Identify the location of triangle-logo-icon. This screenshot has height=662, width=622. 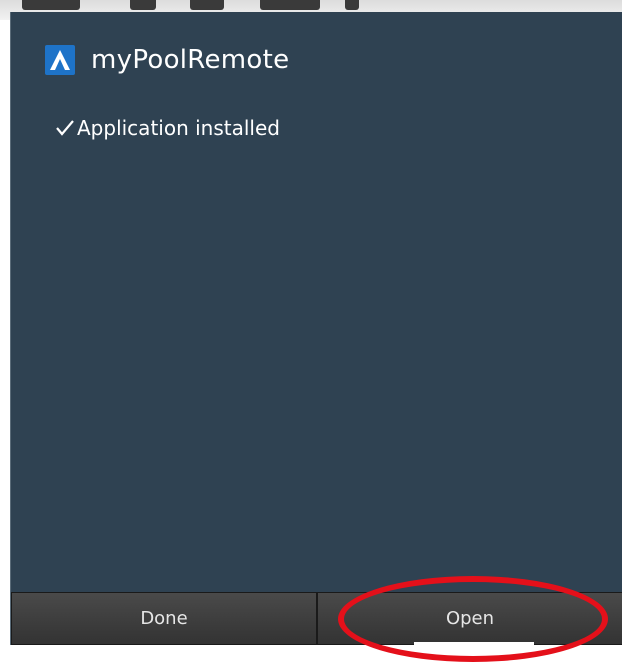
(60, 60).